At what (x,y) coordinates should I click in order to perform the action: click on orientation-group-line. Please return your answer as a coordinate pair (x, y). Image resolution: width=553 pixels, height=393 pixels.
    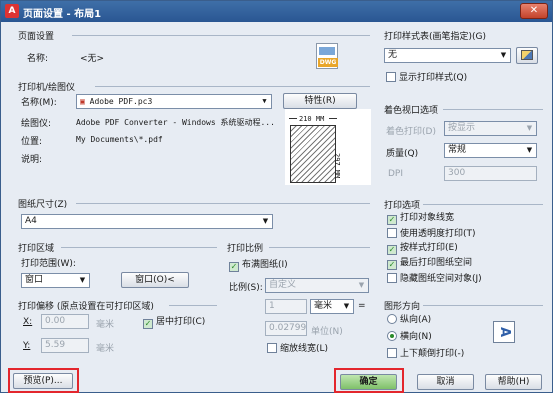
    Looking at the image, I should click on (483, 305).